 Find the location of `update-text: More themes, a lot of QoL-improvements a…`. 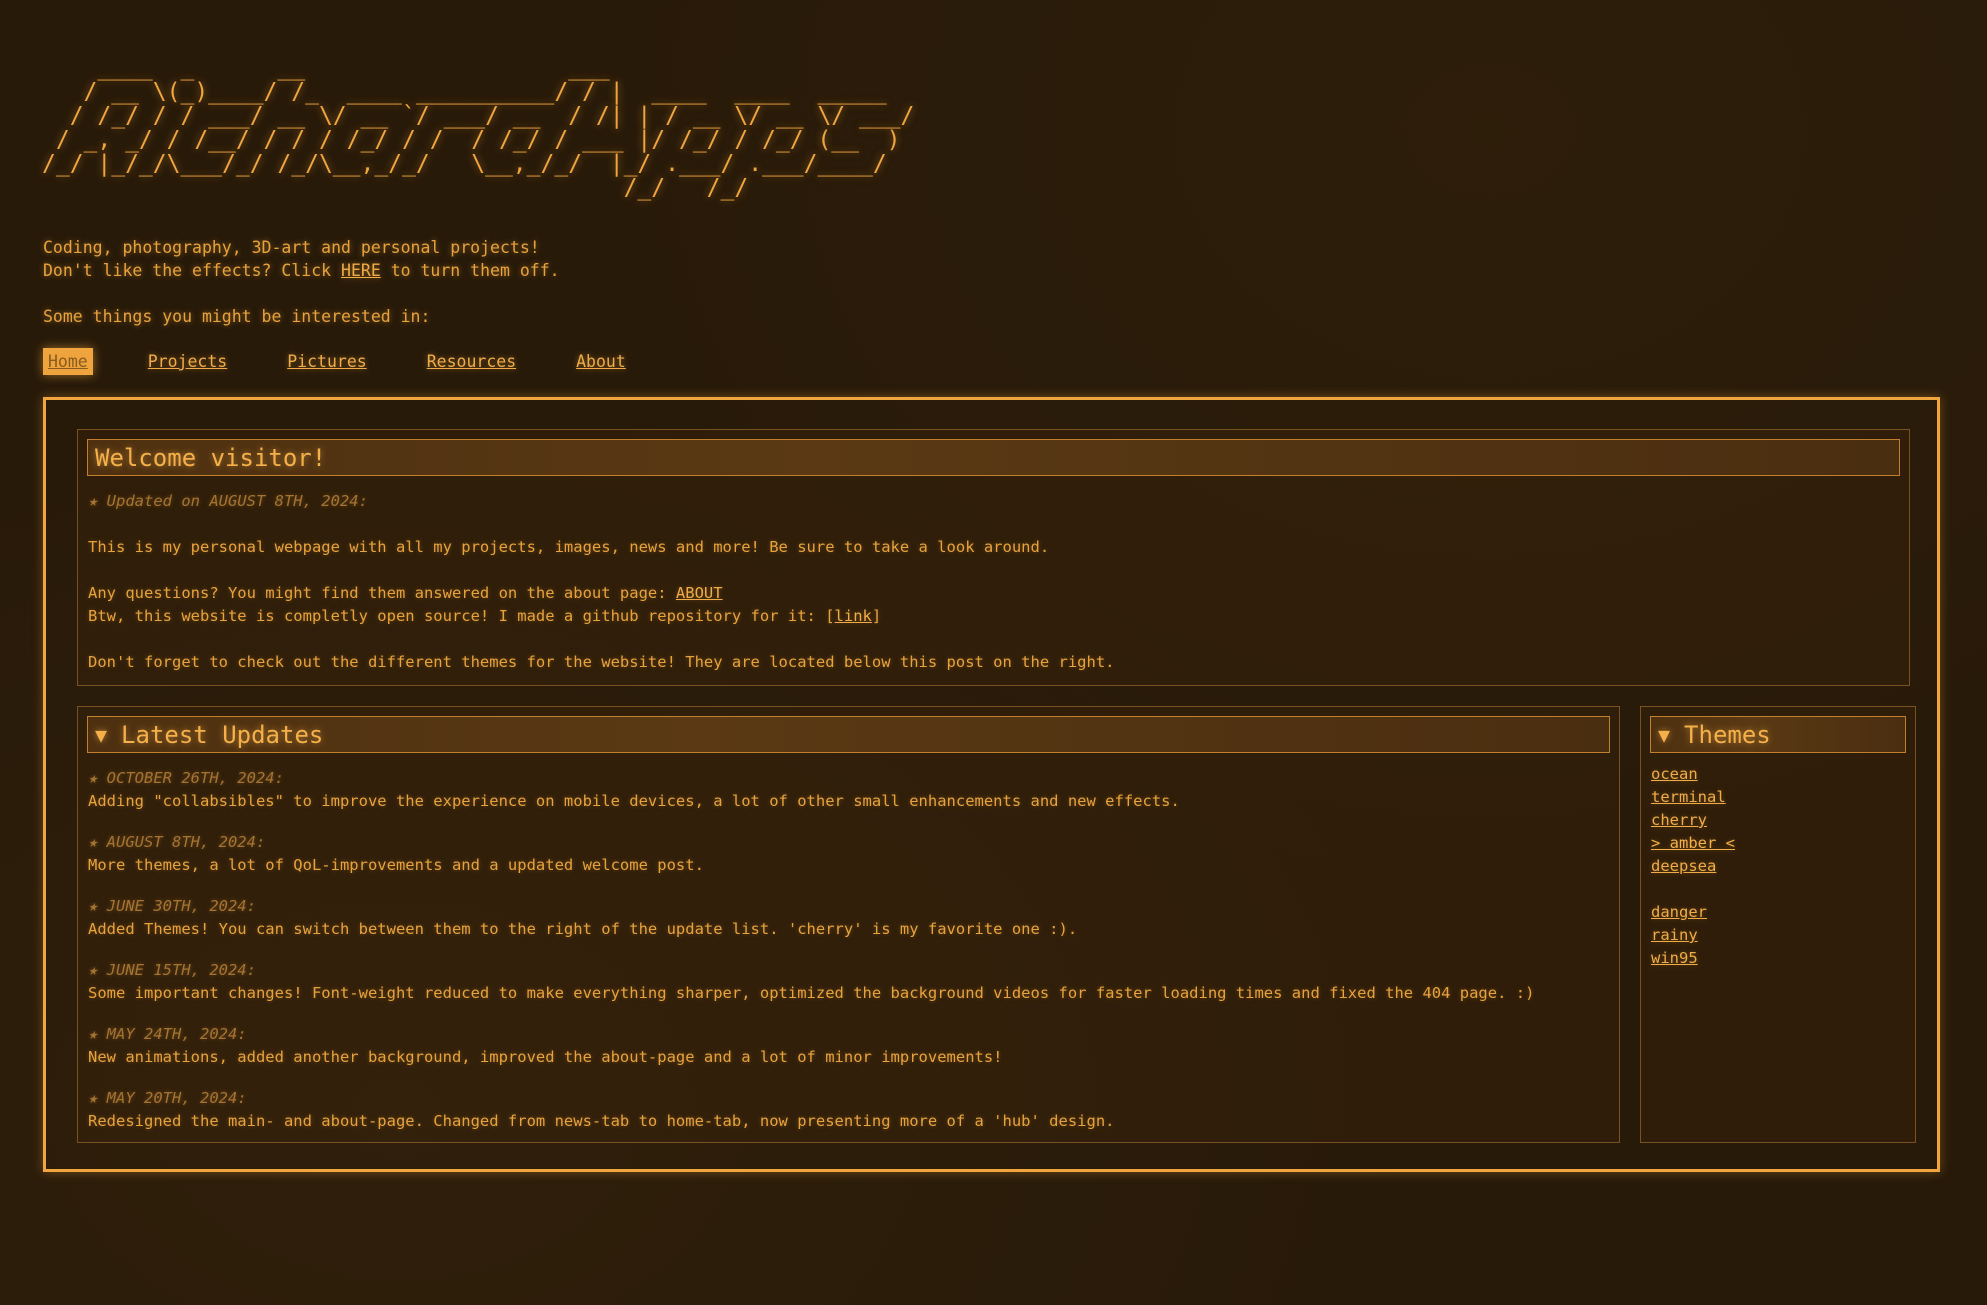

update-text: More themes, a lot of QoL-improvements a… is located at coordinates (396, 865).